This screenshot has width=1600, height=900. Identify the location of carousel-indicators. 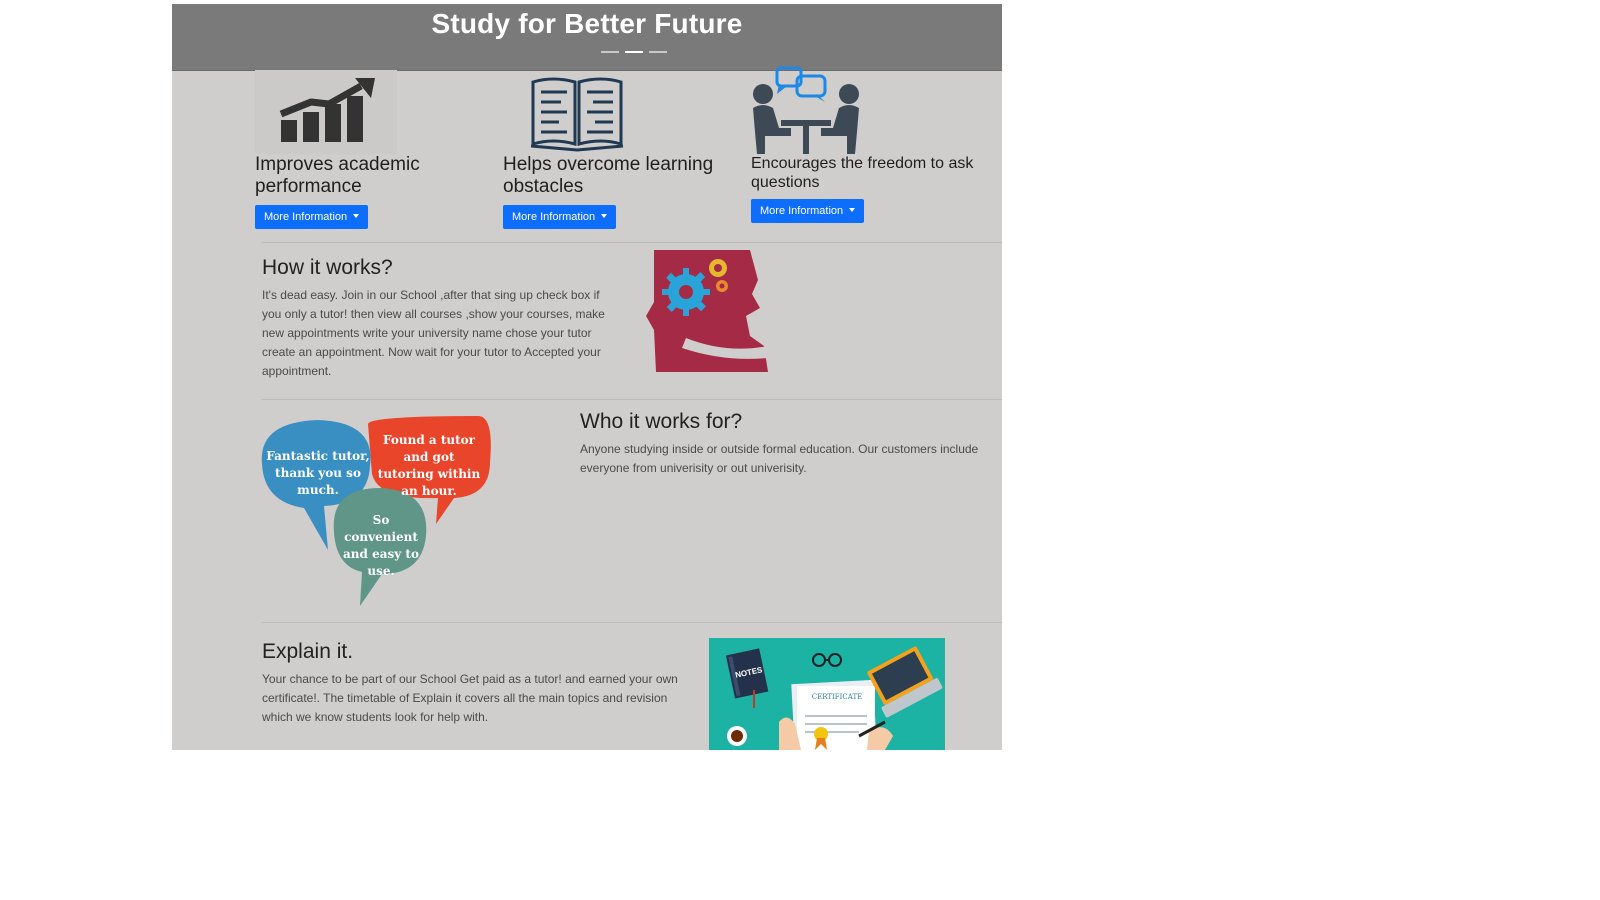
(634, 52).